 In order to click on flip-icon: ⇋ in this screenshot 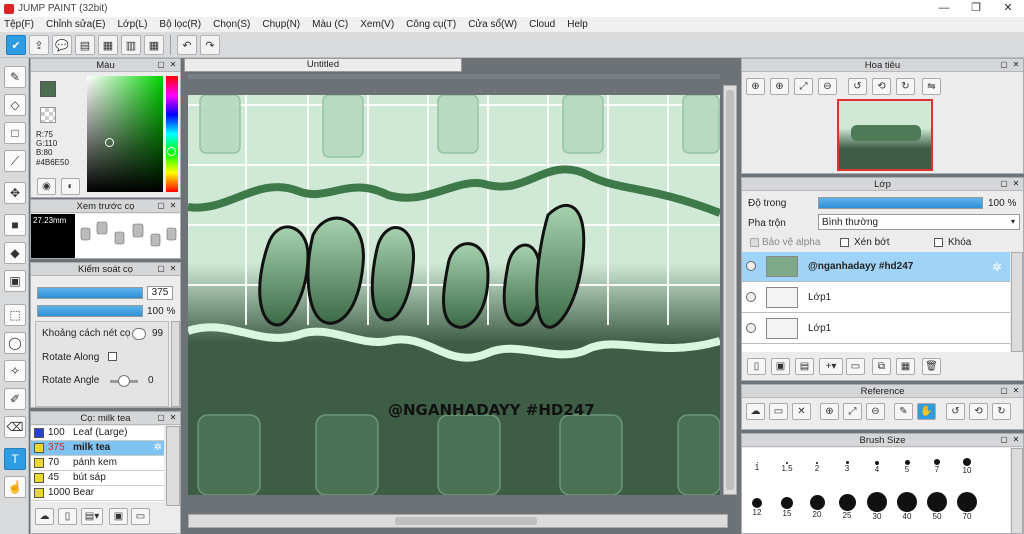, I will do `click(931, 86)`.